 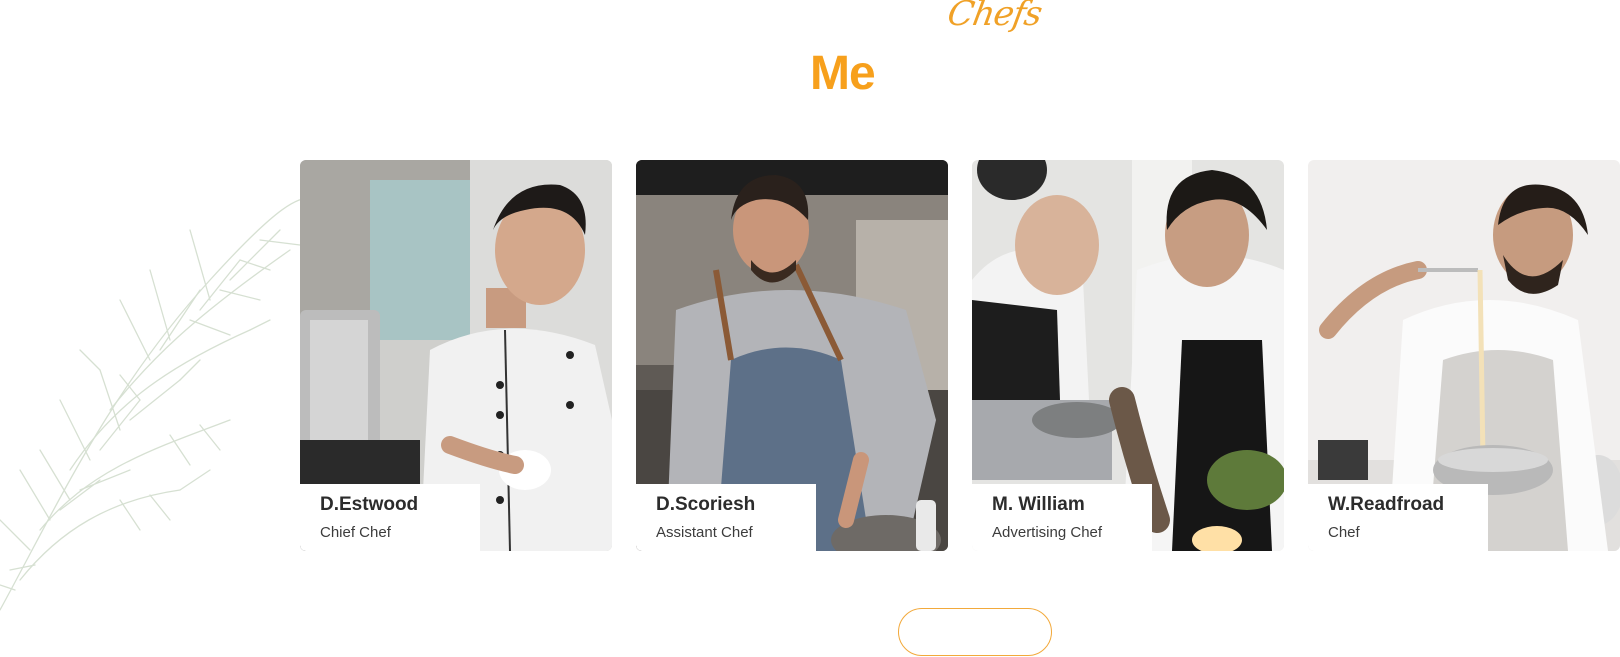 What do you see at coordinates (843, 73) in the screenshot?
I see `section-title: Me` at bounding box center [843, 73].